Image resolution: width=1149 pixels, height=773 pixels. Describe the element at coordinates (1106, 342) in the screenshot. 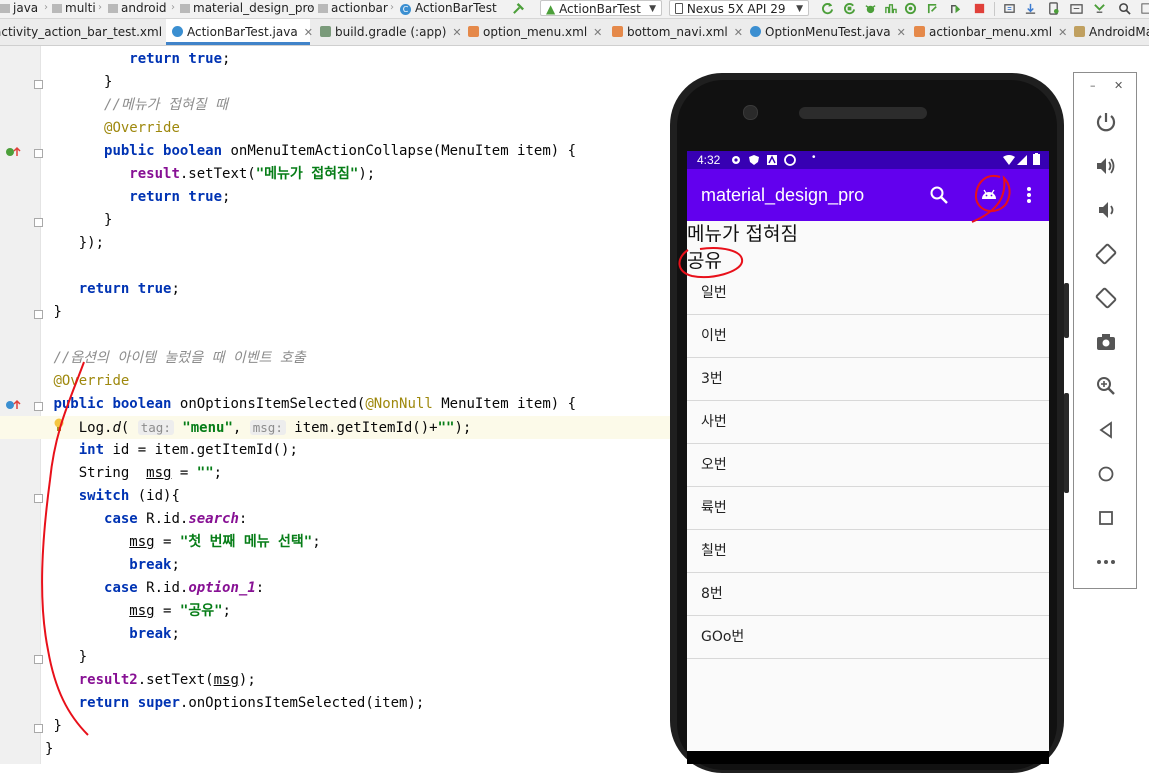

I see `camera-icon` at that location.